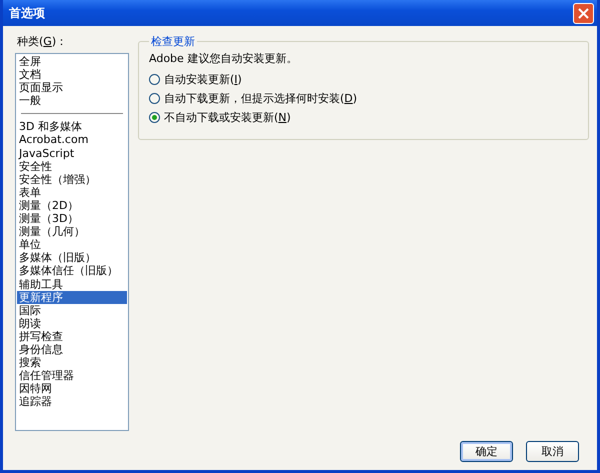 Image resolution: width=600 pixels, height=473 pixels. Describe the element at coordinates (72, 179) in the screenshot. I see `category-item: 安全性（增强）` at that location.